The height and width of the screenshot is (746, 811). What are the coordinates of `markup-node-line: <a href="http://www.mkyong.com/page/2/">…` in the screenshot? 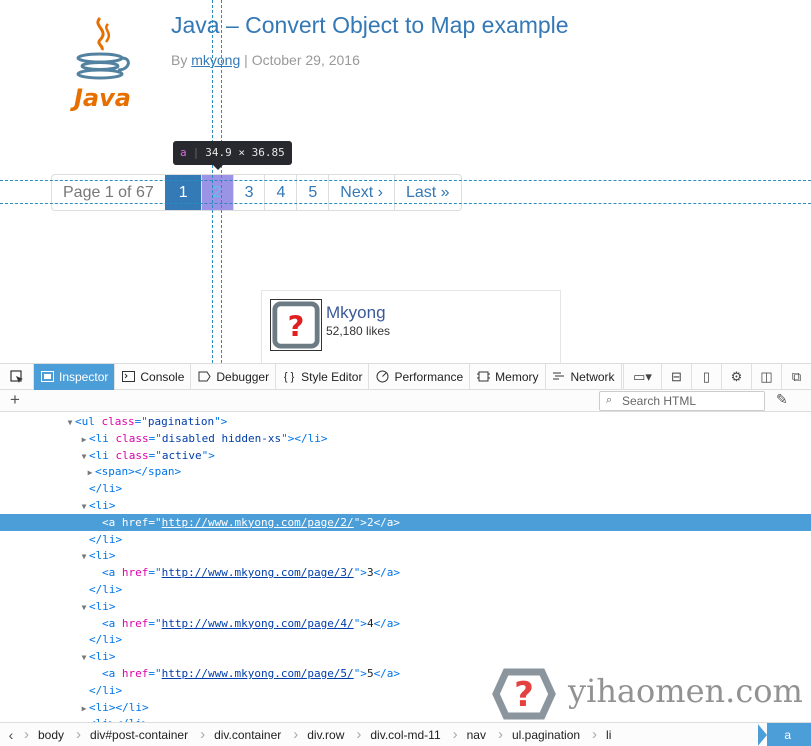 It's located at (405, 522).